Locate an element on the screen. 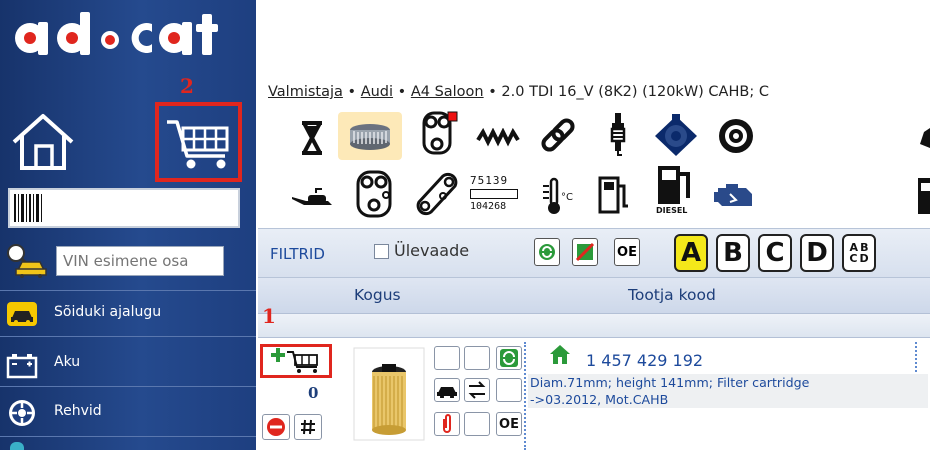 The height and width of the screenshot is (450, 930). spring-icon is located at coordinates (498, 138).